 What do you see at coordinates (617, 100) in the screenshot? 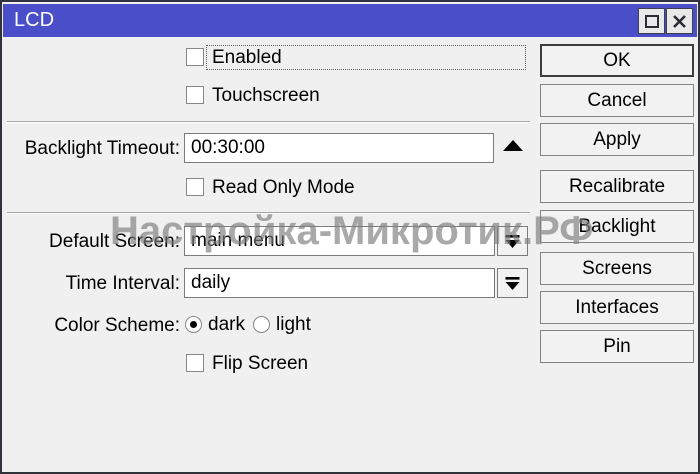
I see `cancel-button: Cancel` at bounding box center [617, 100].